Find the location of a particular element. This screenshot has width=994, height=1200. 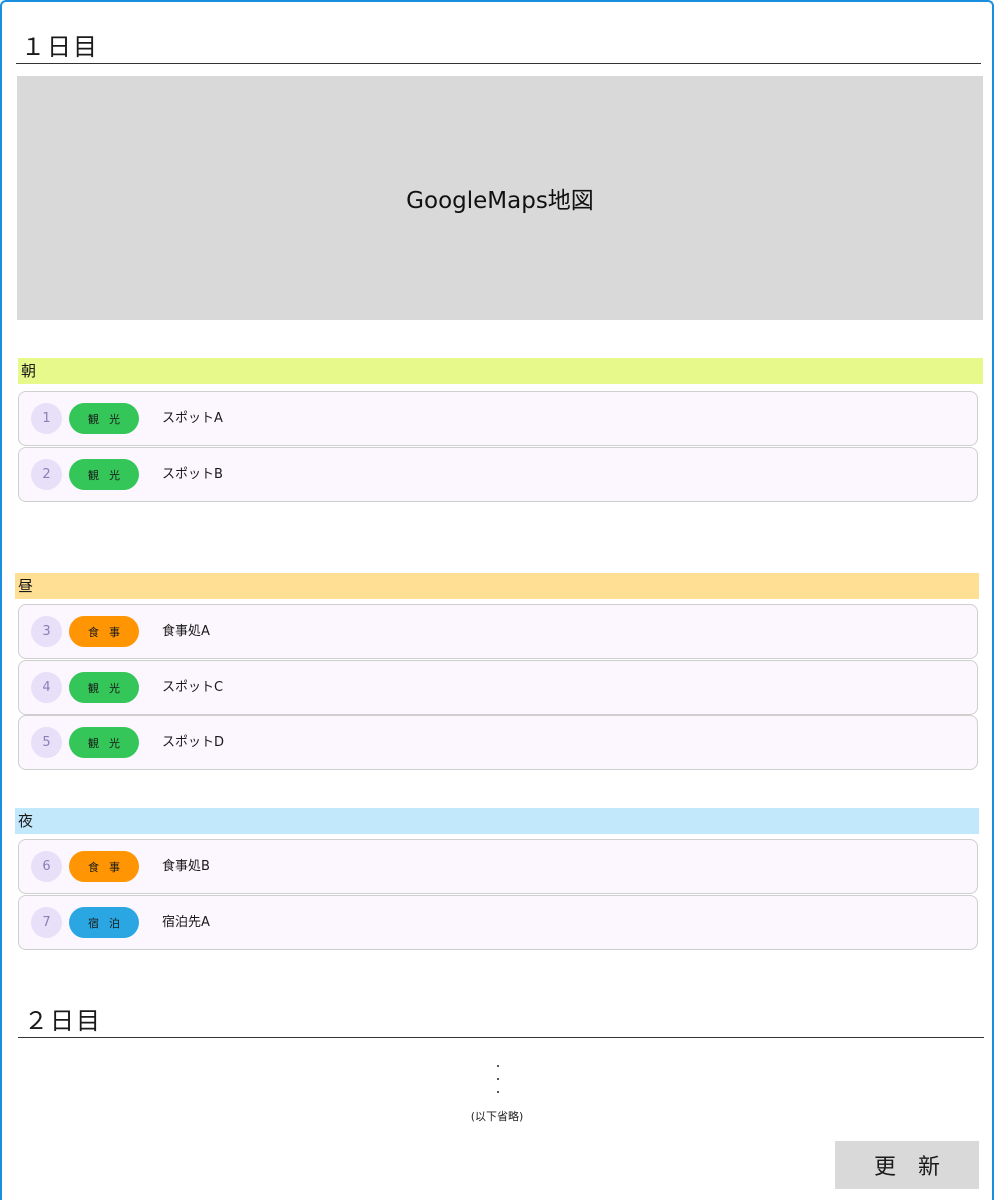

category-tag-lodging: 宿泊 is located at coordinates (104, 922).